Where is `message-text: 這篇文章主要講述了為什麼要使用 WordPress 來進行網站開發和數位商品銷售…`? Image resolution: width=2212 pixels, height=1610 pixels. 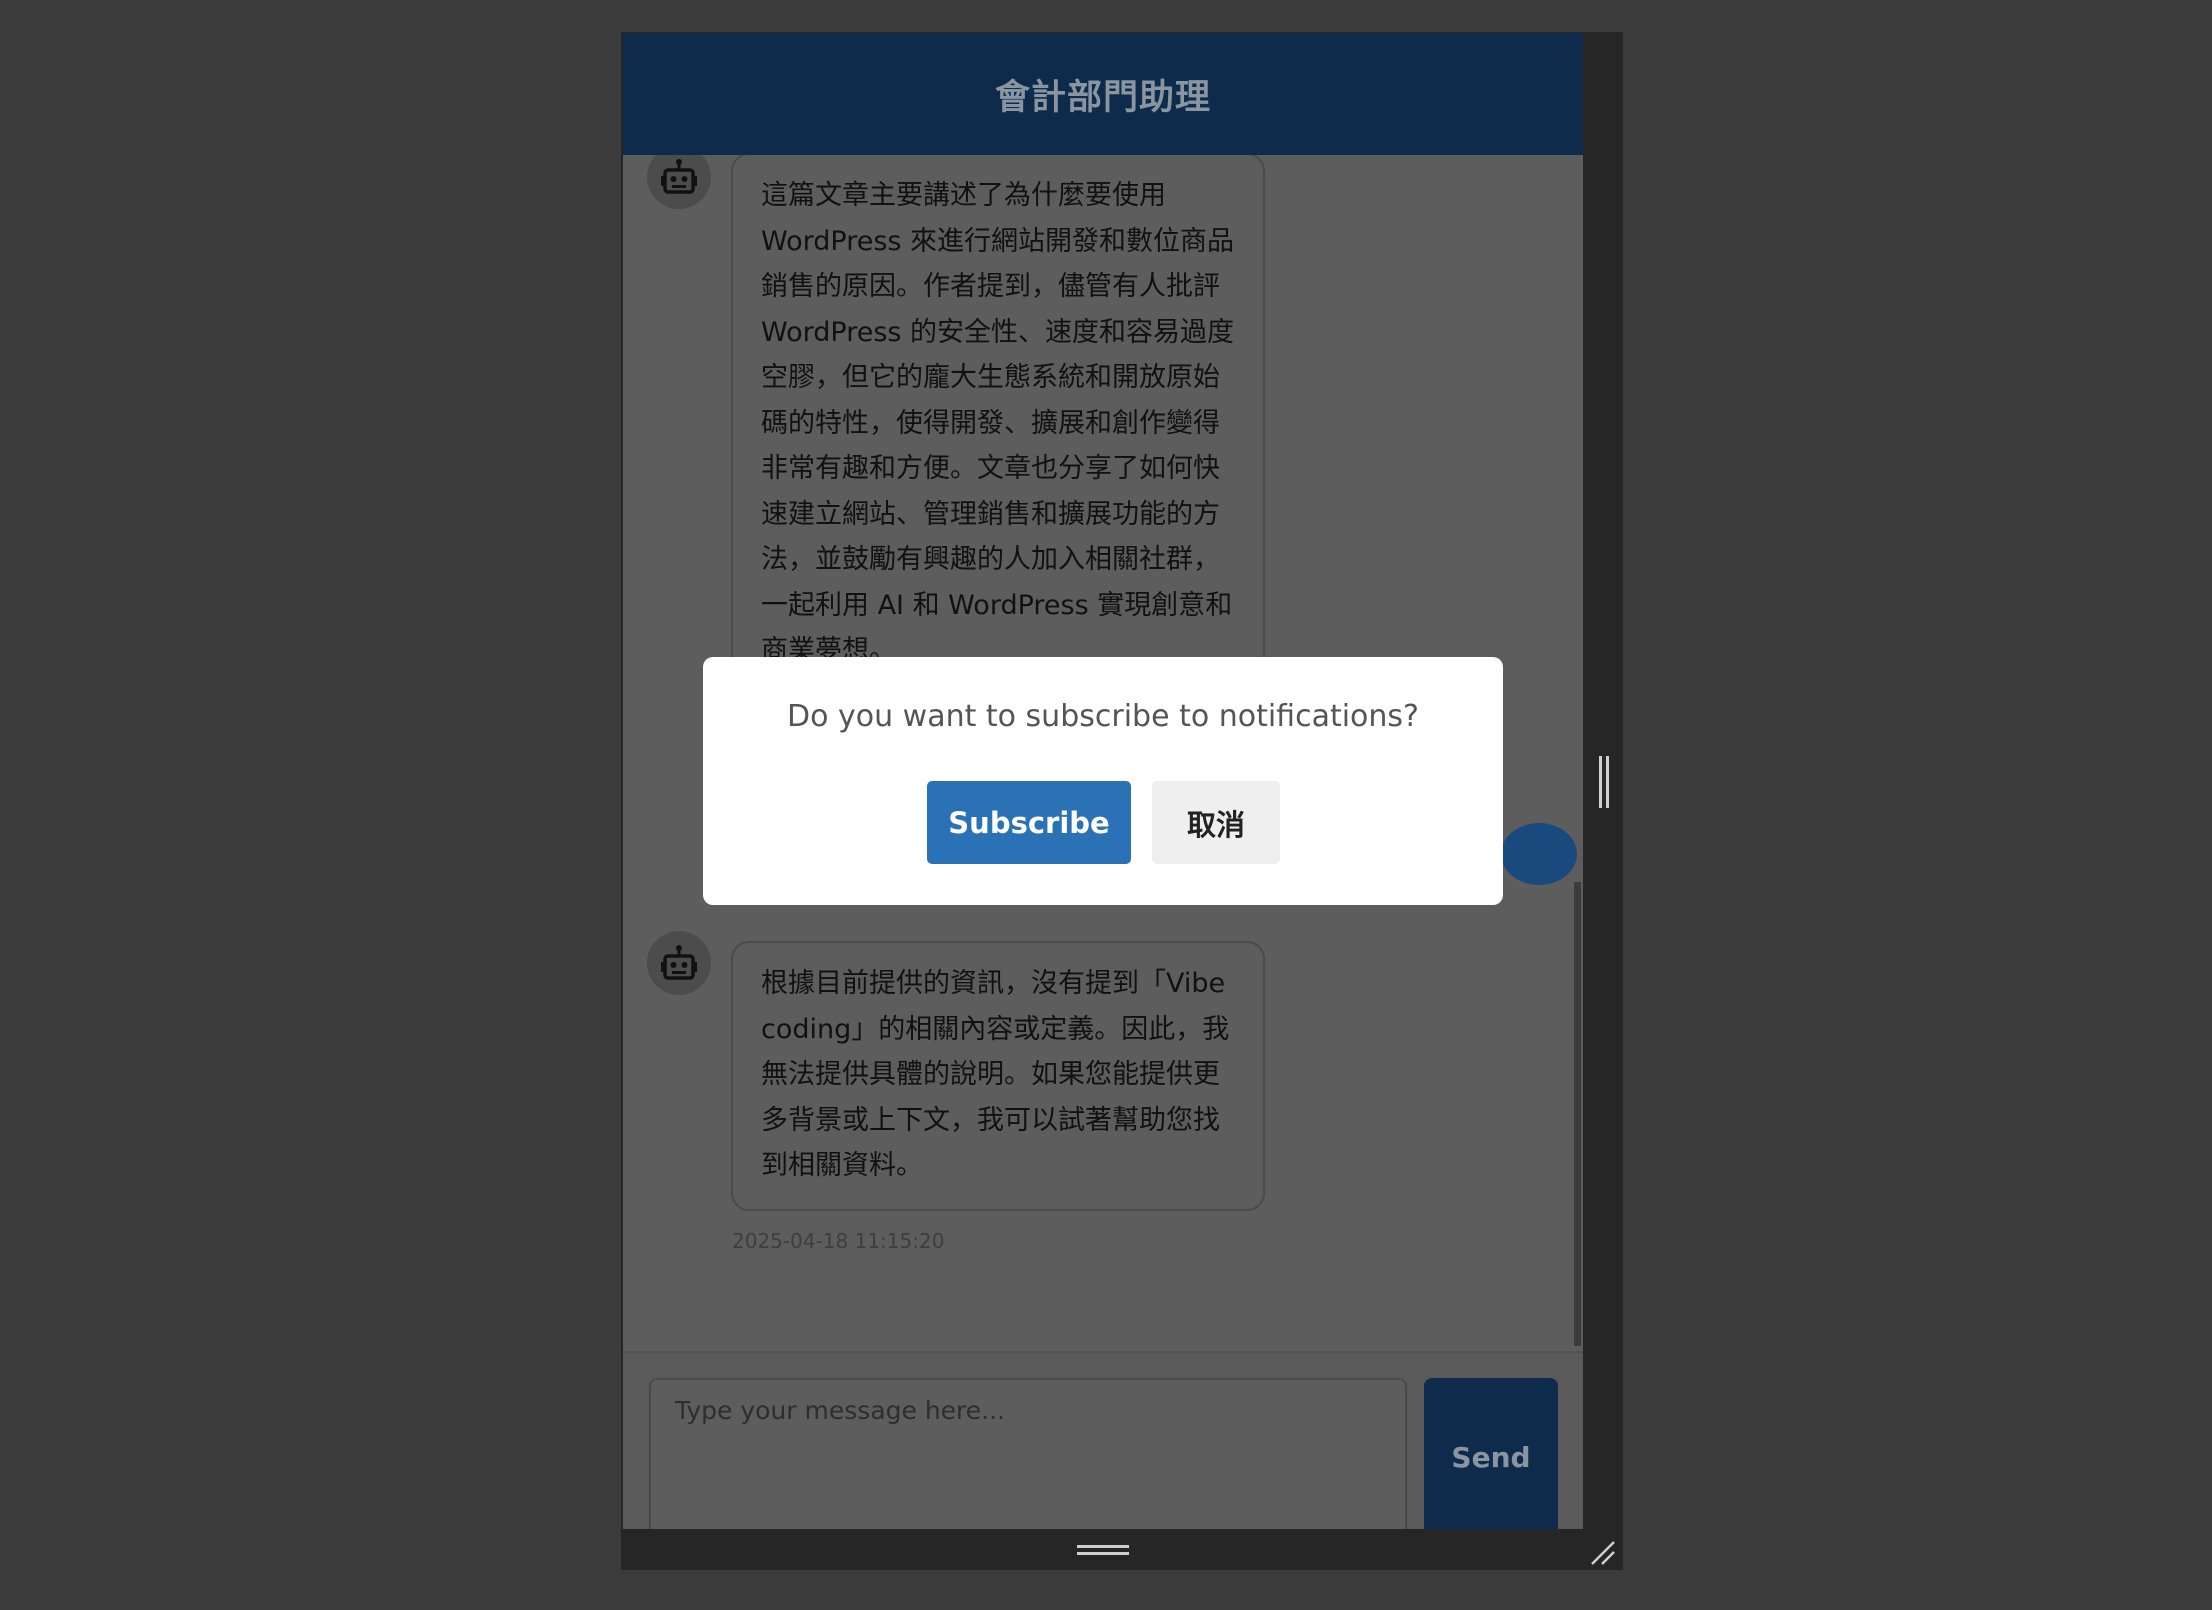 message-text: 這篇文章主要講述了為什麼要使用 WordPress 來進行網站開發和數位商品銷售… is located at coordinates (998, 423).